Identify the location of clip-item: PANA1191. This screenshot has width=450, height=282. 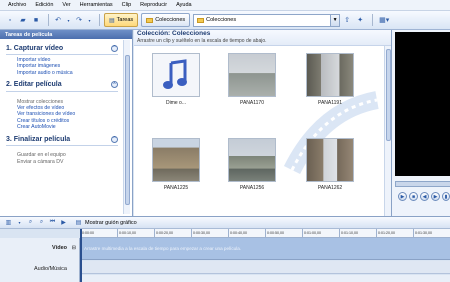
(330, 79).